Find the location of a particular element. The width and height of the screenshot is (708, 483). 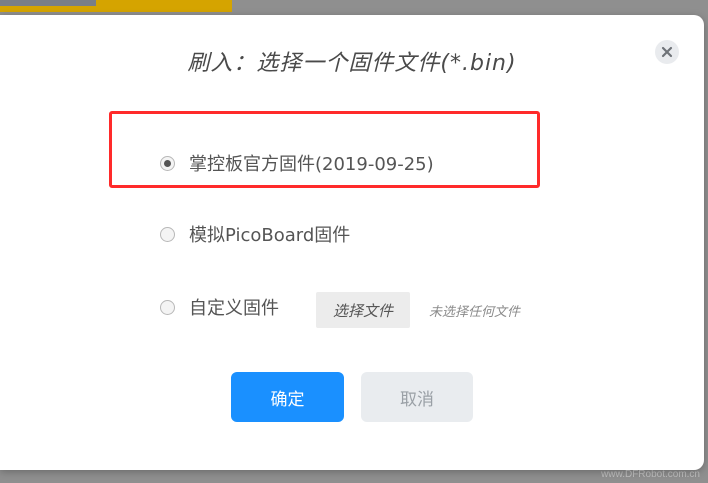

option-label-official-firmware: 掌控板官方固件(2019-09-25) is located at coordinates (311, 164).